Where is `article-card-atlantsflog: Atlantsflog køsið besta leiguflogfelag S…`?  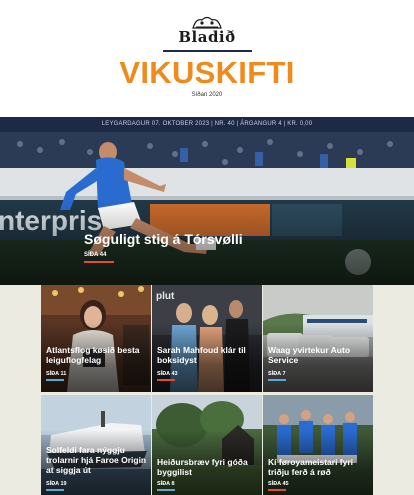 article-card-atlantsflog: Atlantsflog køsið besta leiguflogfelag S… is located at coordinates (96, 338).